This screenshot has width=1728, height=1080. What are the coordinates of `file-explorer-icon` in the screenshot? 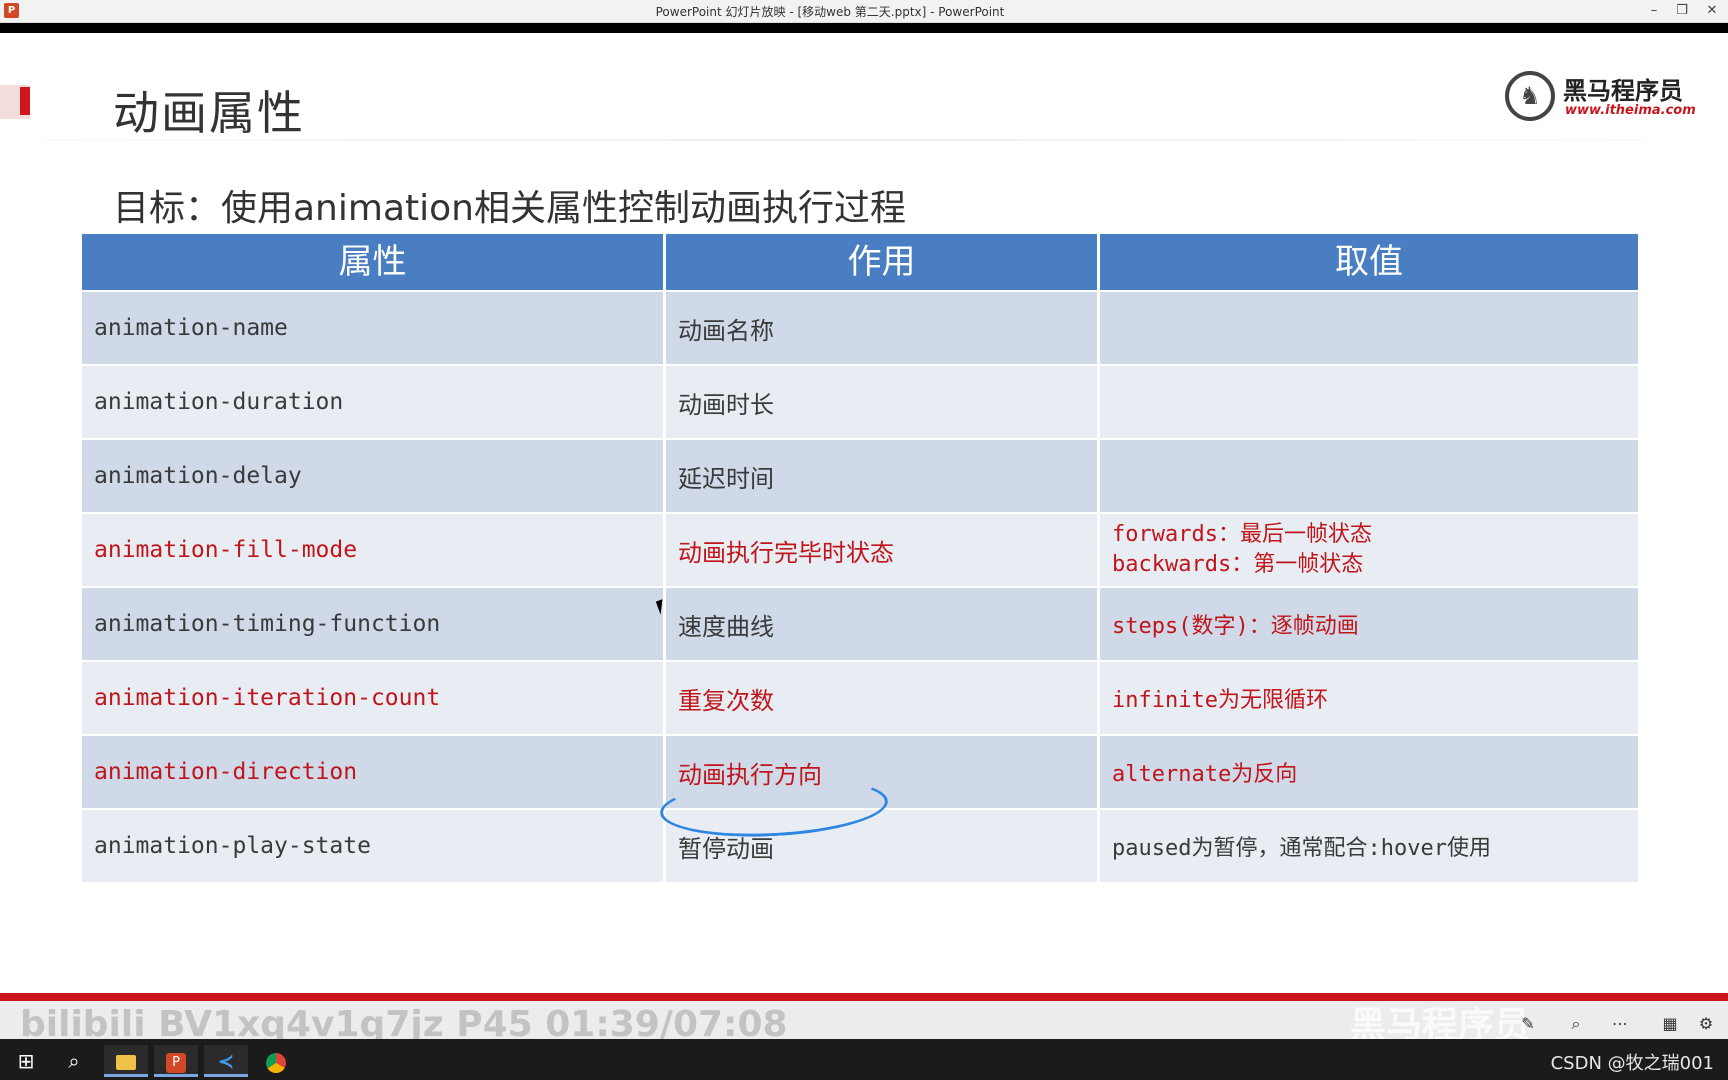 It's located at (126, 1061).